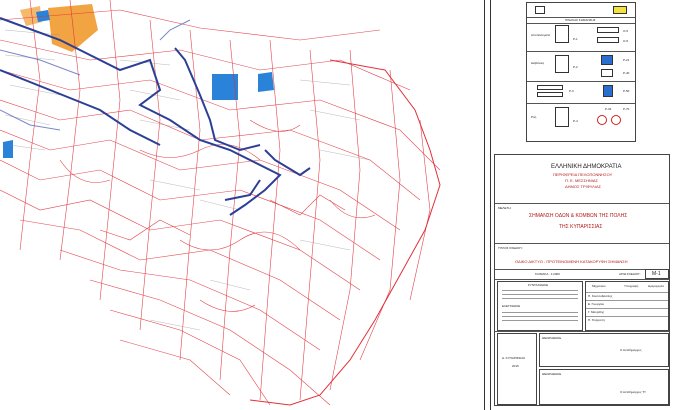 The image size is (674, 410). Describe the element at coordinates (608, 30) in the screenshot. I see `direction-sign-icon` at that location.